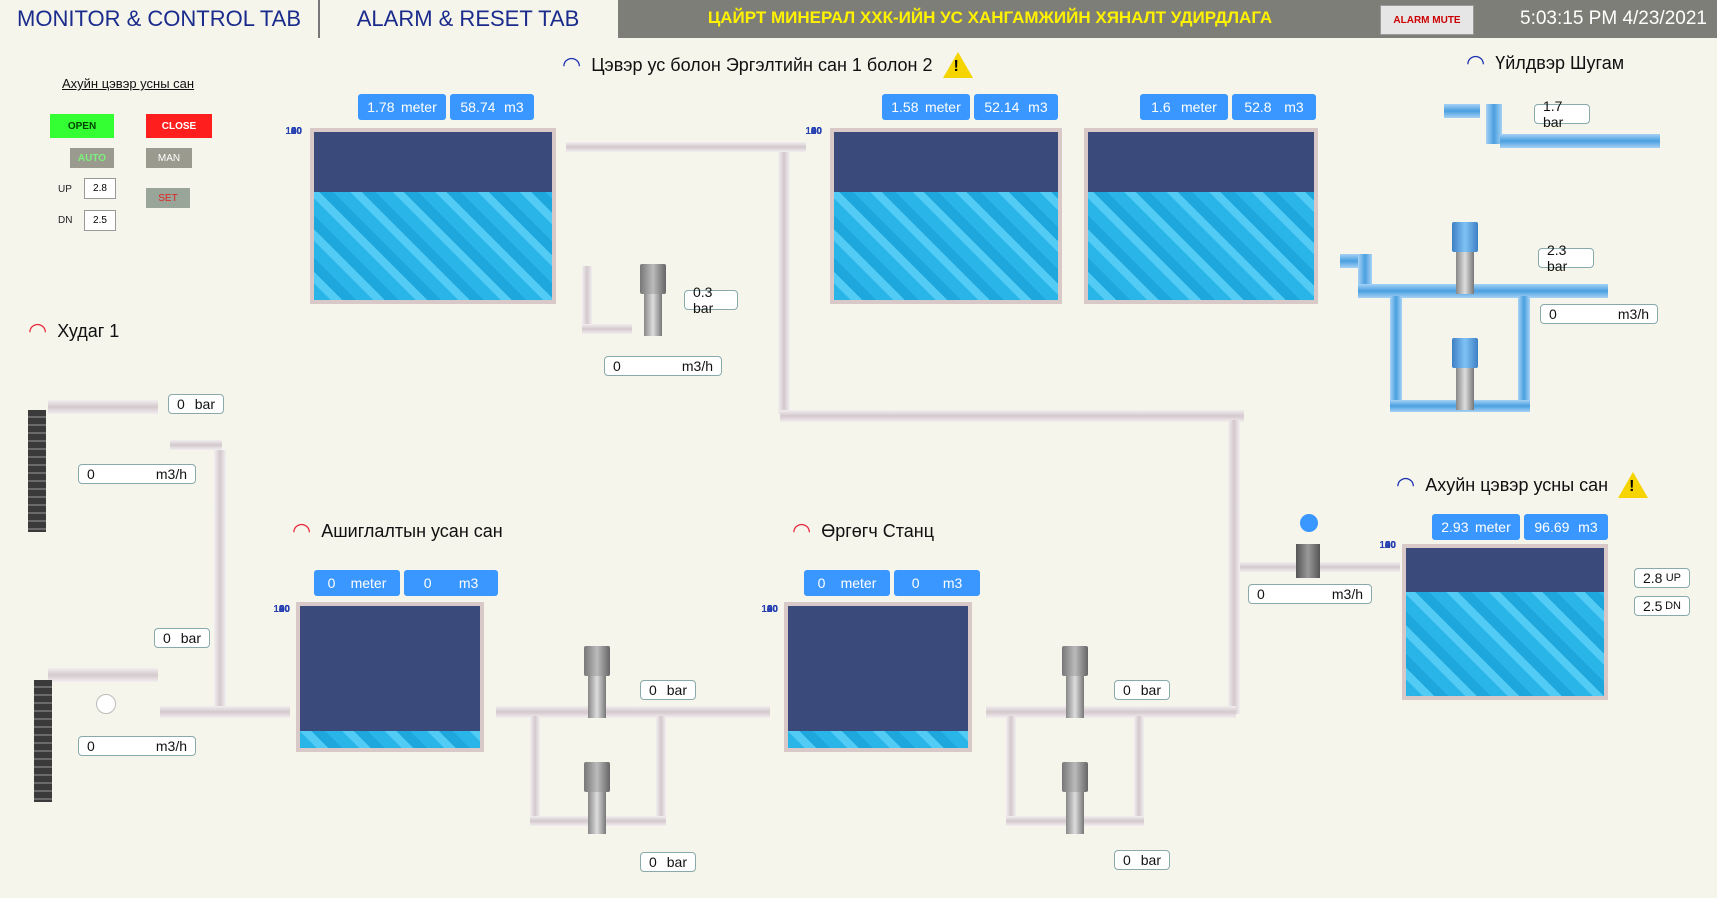 The image size is (1717, 898). I want to click on tank-2-level: 1.58 meter, so click(926, 107).